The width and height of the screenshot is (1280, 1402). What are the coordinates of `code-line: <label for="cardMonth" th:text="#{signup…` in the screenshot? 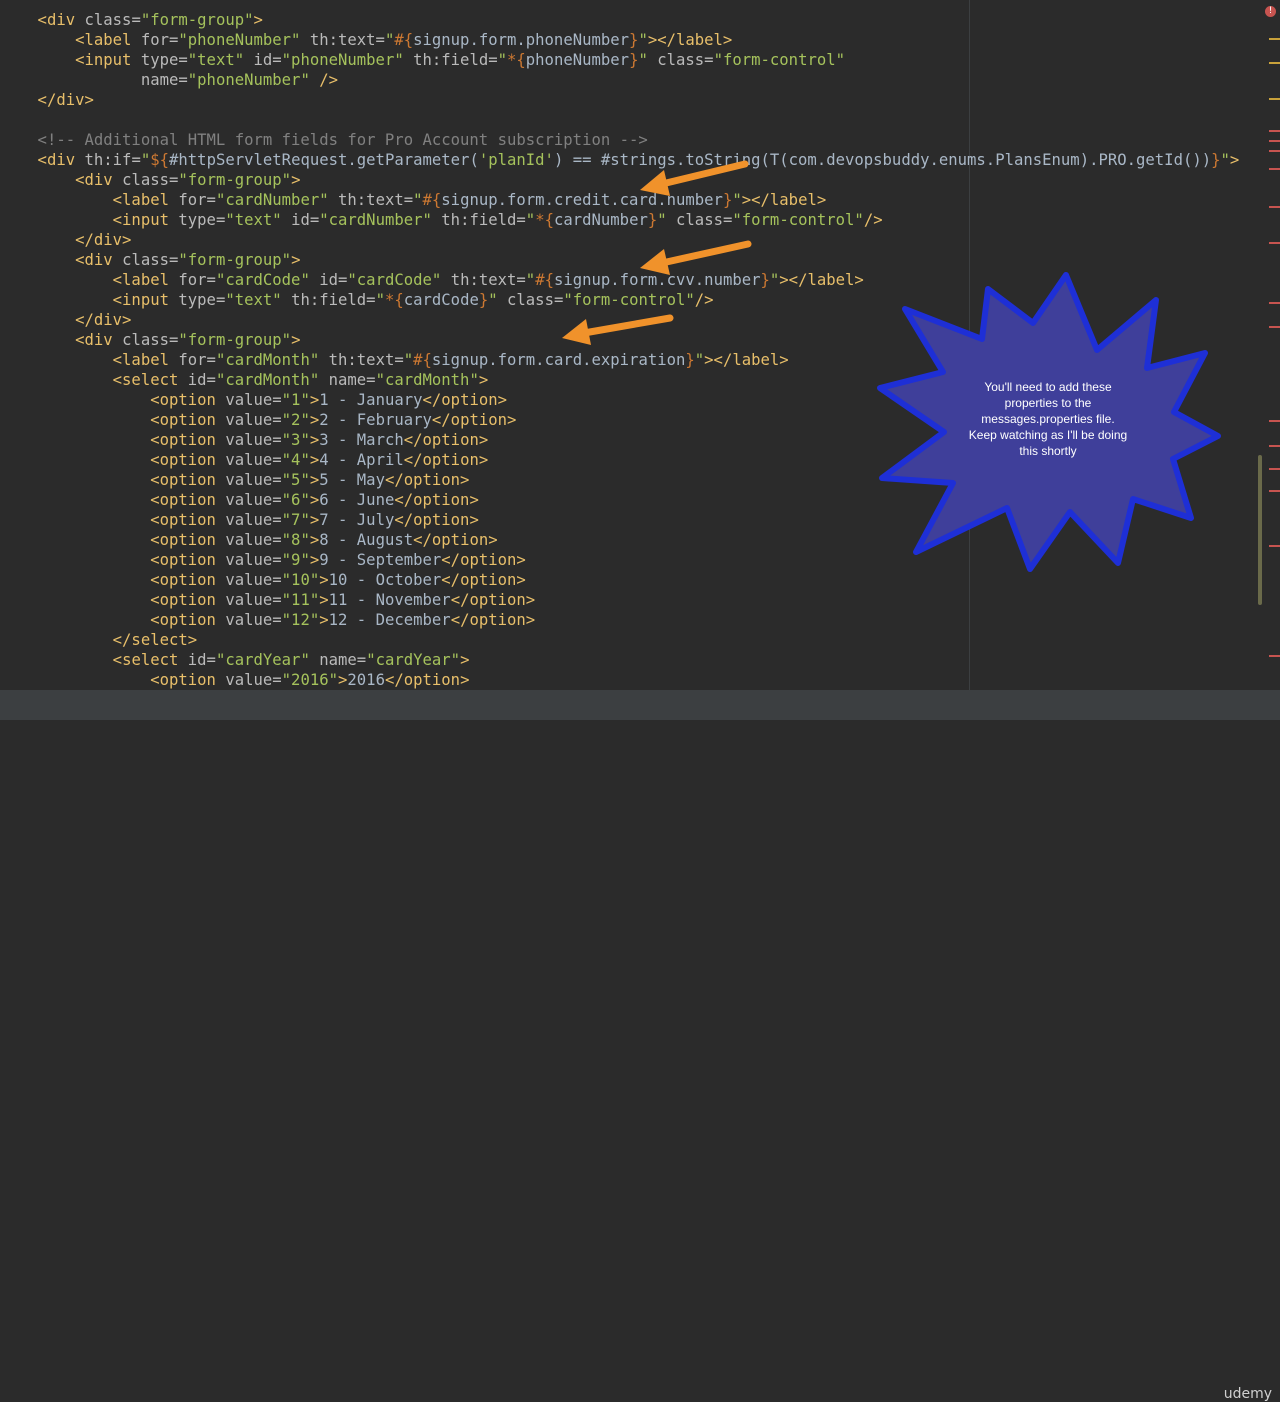 It's located at (394, 360).